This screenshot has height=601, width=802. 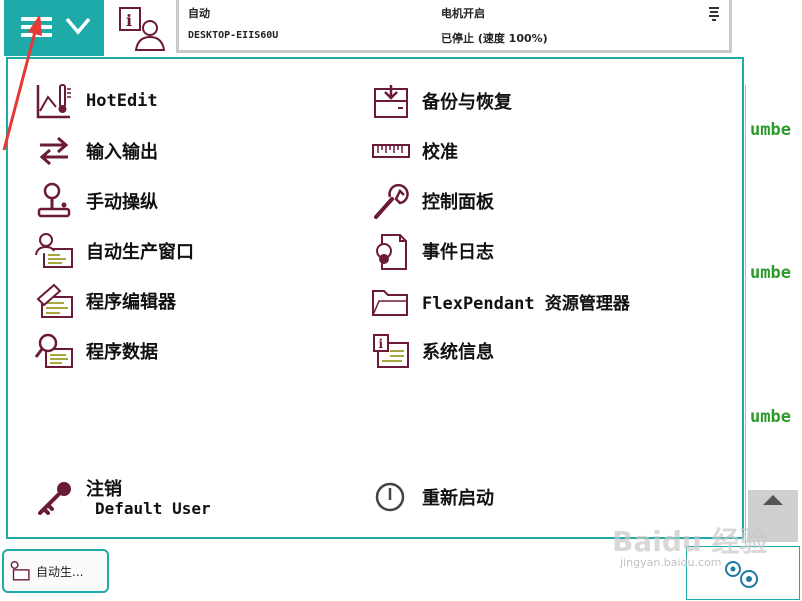 I want to click on menu-item-backup-restore: 备份与恢复, so click(x=441, y=101).